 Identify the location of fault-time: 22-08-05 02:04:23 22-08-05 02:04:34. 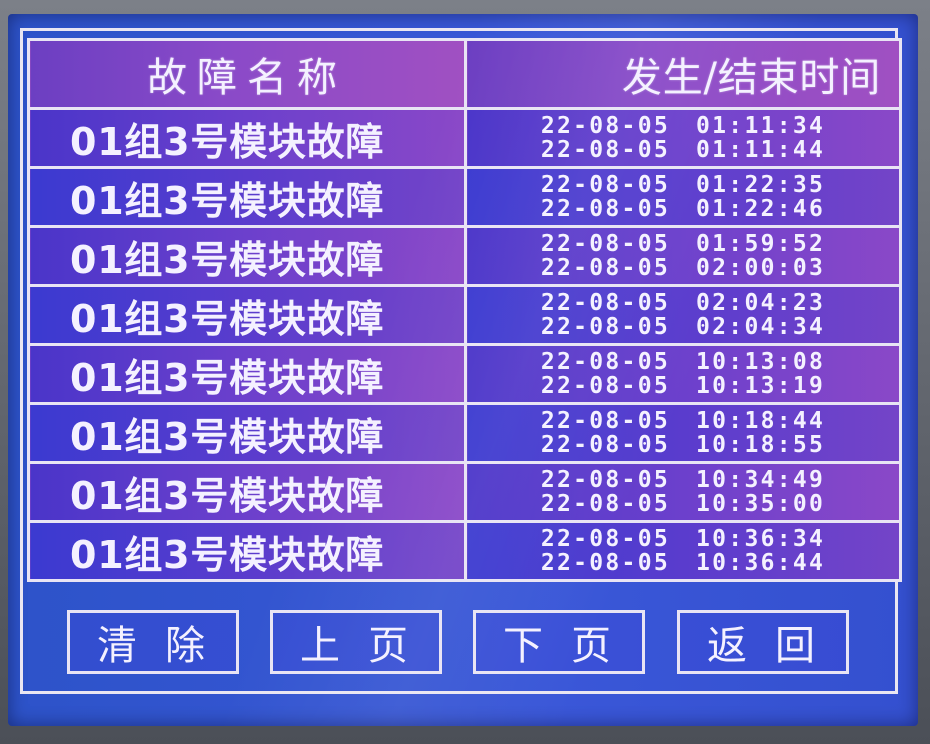
(683, 315).